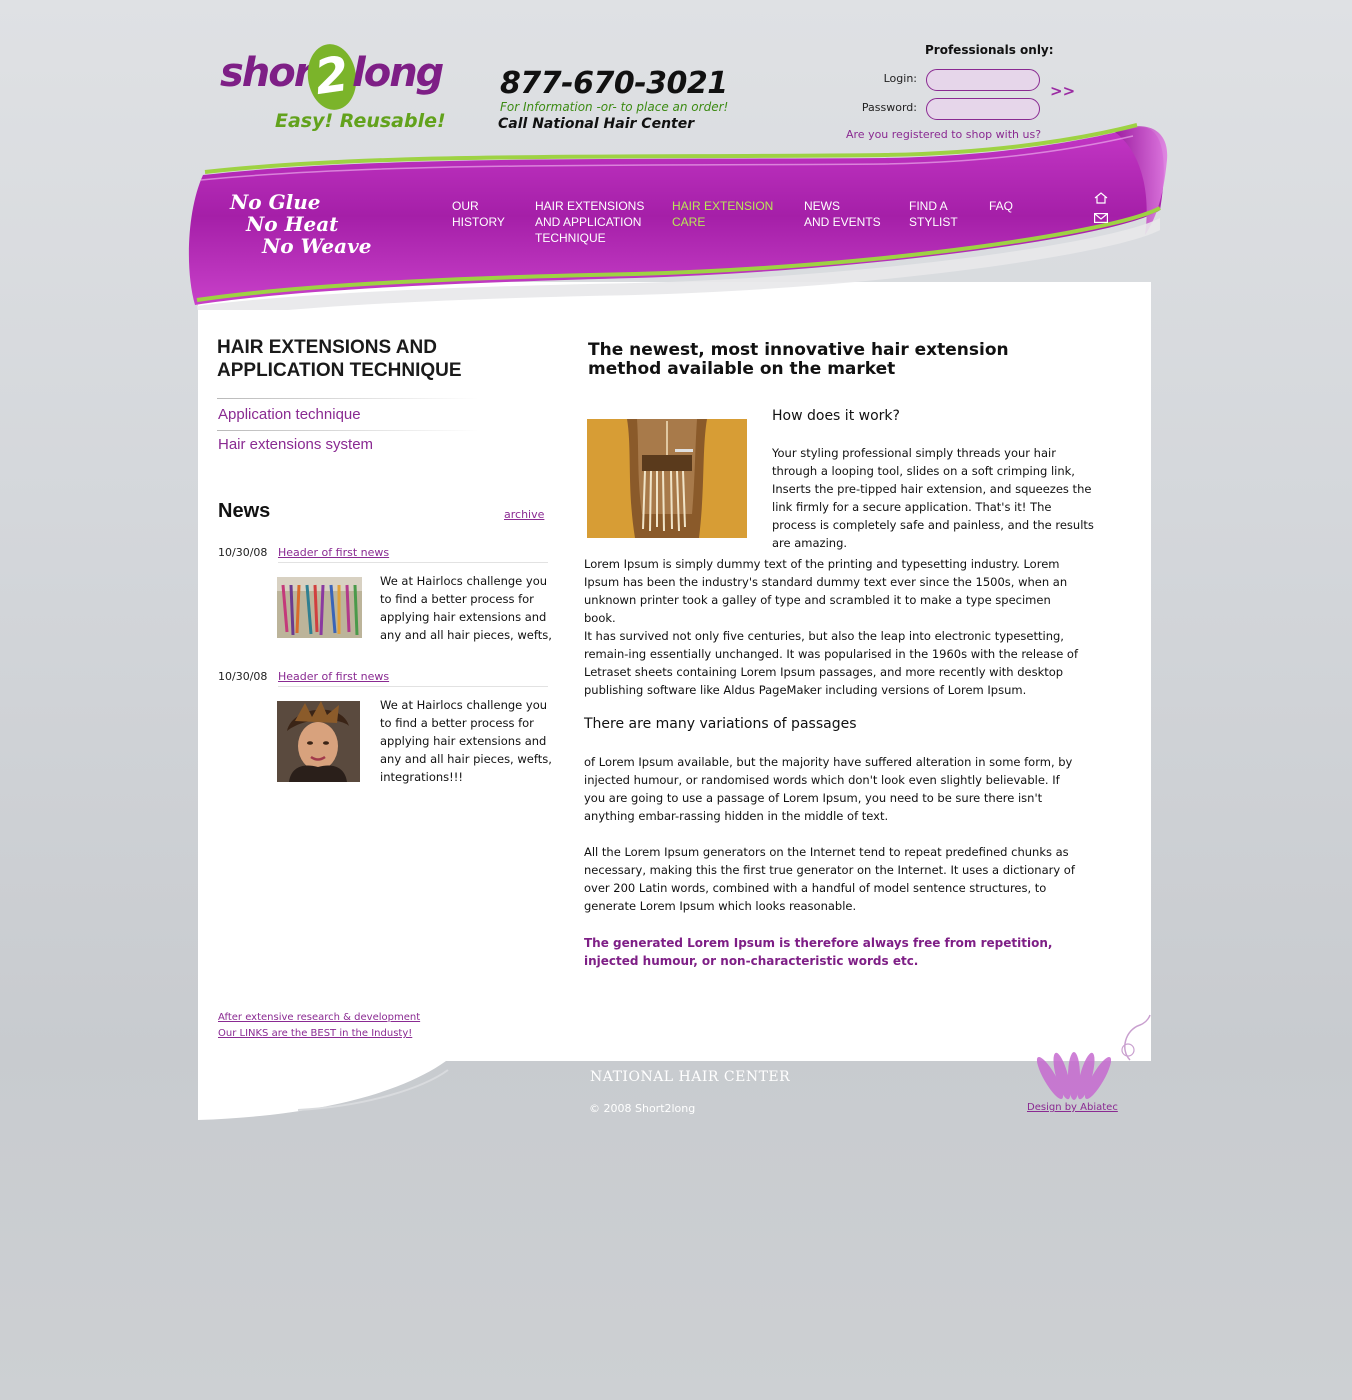 The width and height of the screenshot is (1352, 1400). What do you see at coordinates (933, 214) in the screenshot?
I see `nav-find-a-stylist: FIND A STYLIST` at bounding box center [933, 214].